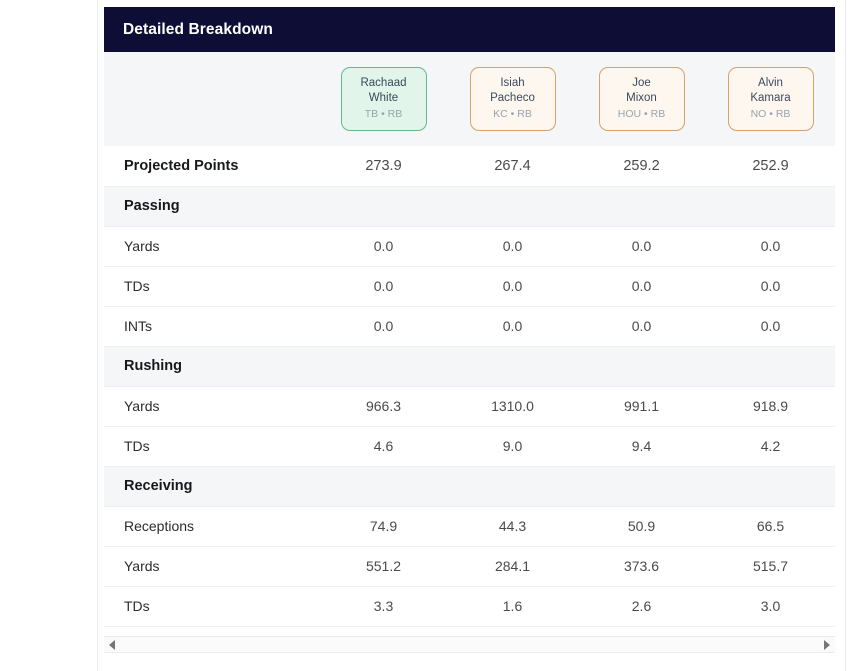  Describe the element at coordinates (641, 113) in the screenshot. I see `player-team-position: HOU • RB` at that location.